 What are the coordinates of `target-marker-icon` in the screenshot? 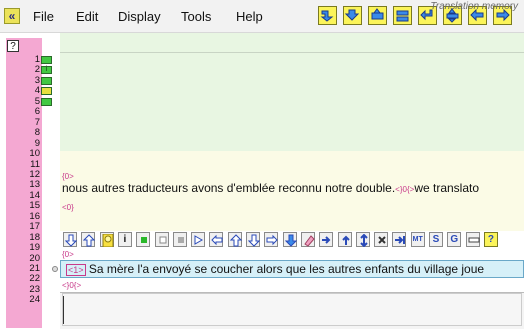 It's located at (55, 269).